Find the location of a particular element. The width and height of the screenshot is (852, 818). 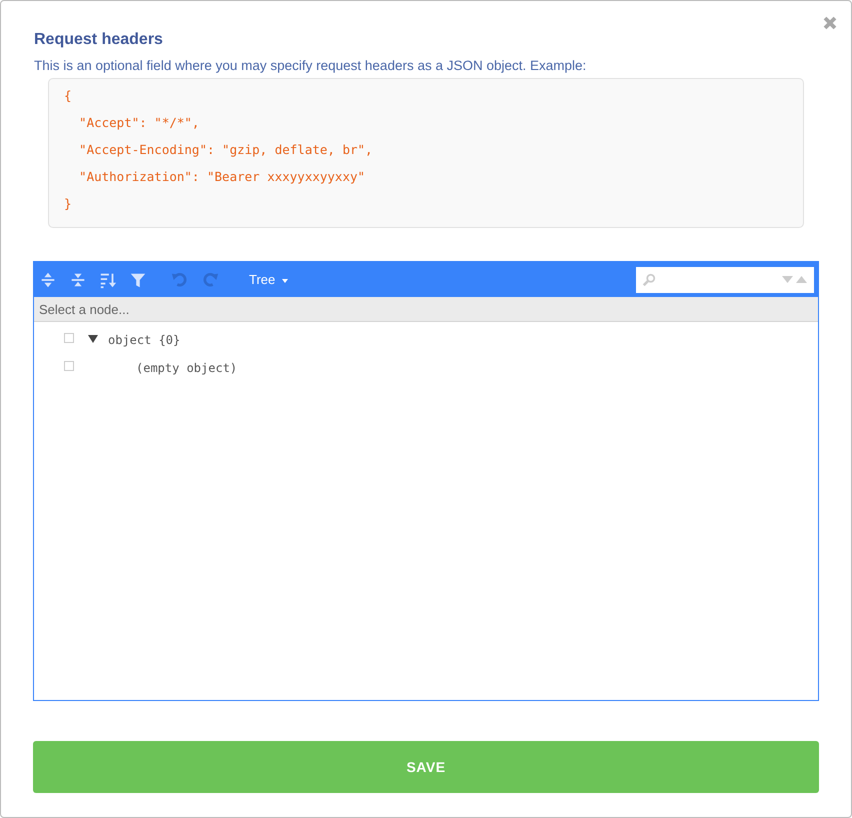

close-icon is located at coordinates (830, 23).